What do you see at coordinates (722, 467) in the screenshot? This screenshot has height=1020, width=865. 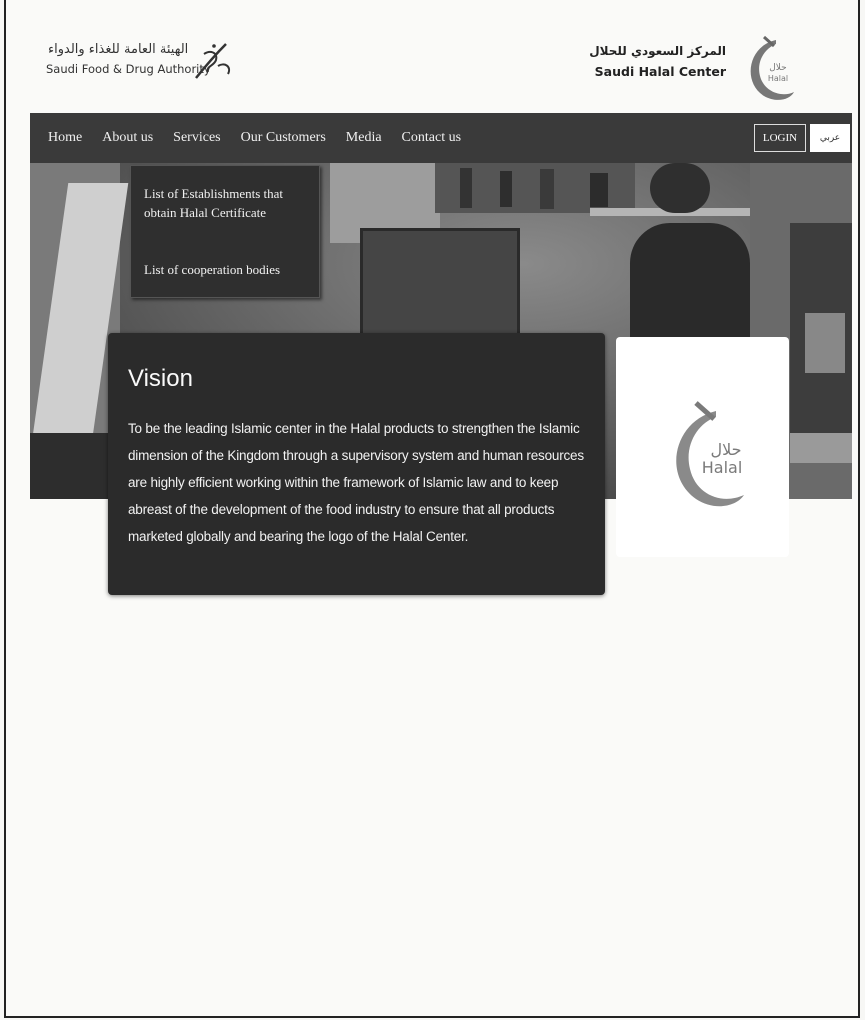 I see `halal-card-english: Halal` at bounding box center [722, 467].